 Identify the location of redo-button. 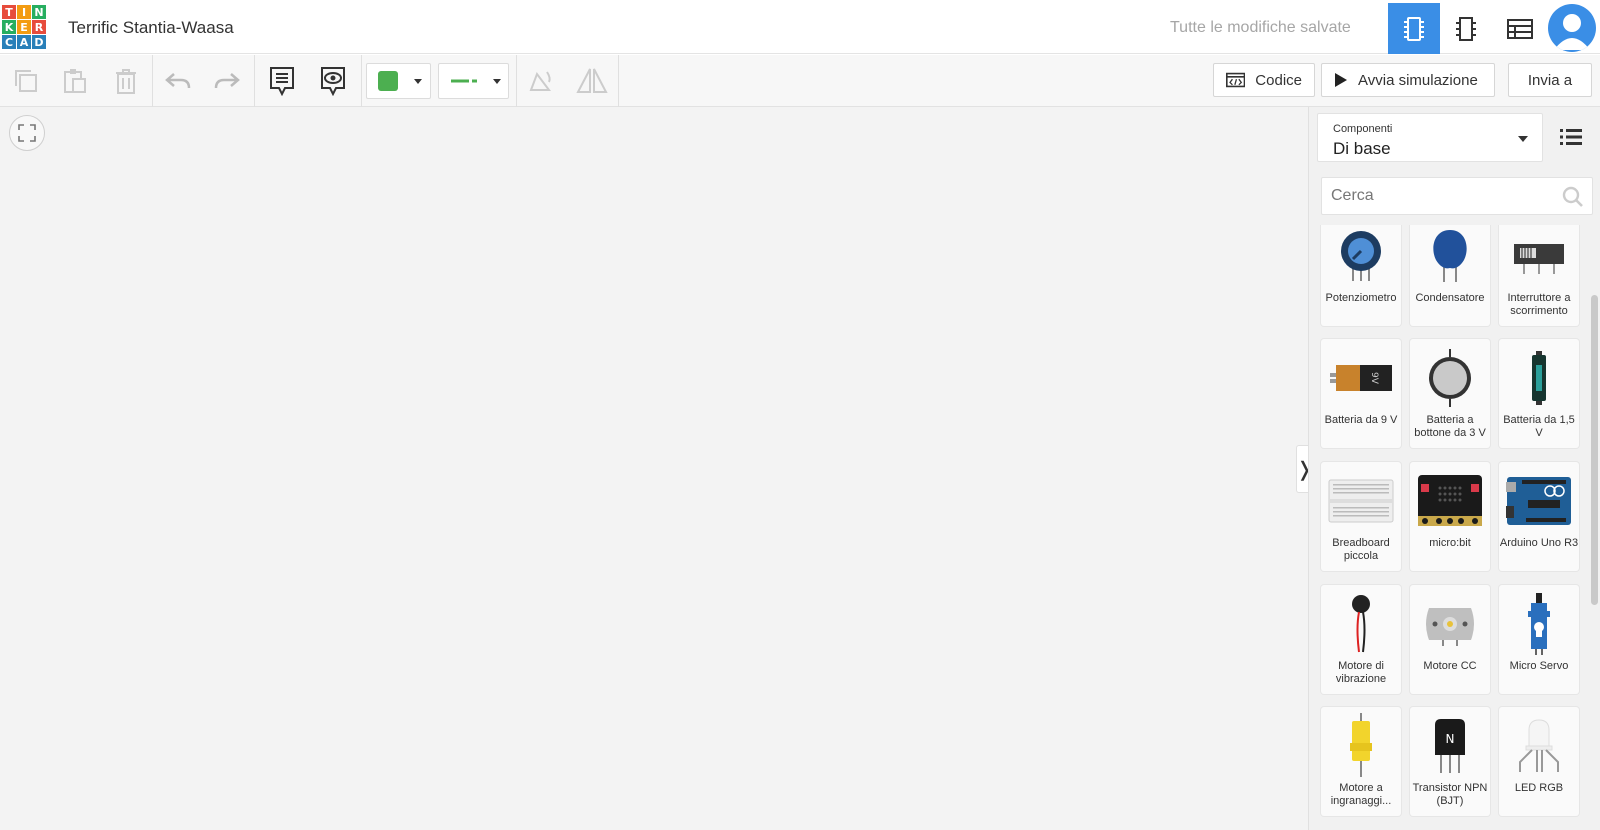
(227, 81).